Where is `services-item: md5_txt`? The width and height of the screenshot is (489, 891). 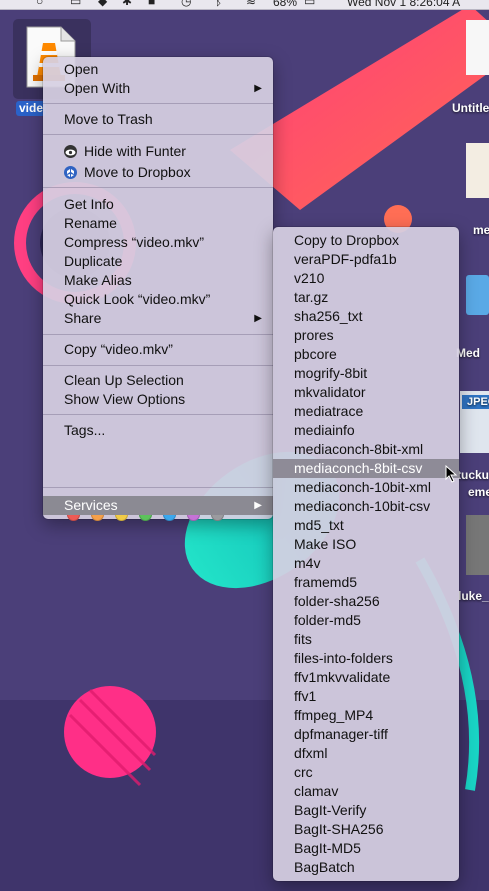 services-item: md5_txt is located at coordinates (366, 525).